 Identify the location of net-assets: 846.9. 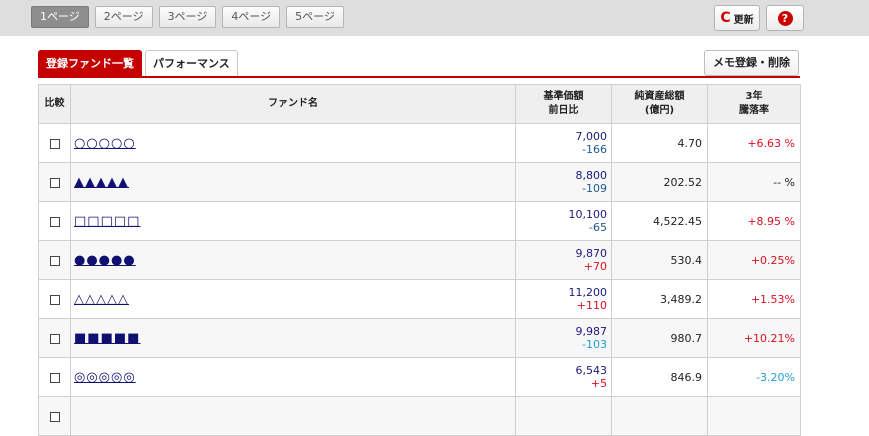
(659, 377).